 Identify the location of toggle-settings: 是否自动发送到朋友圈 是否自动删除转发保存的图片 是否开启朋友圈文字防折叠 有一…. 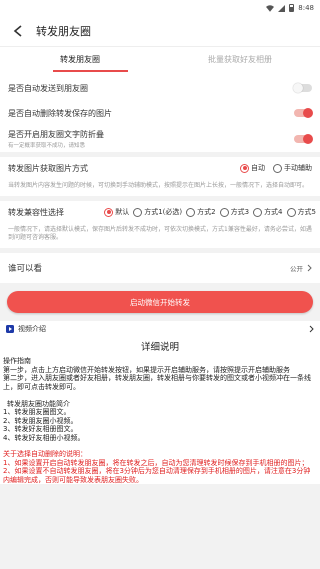
(160, 112).